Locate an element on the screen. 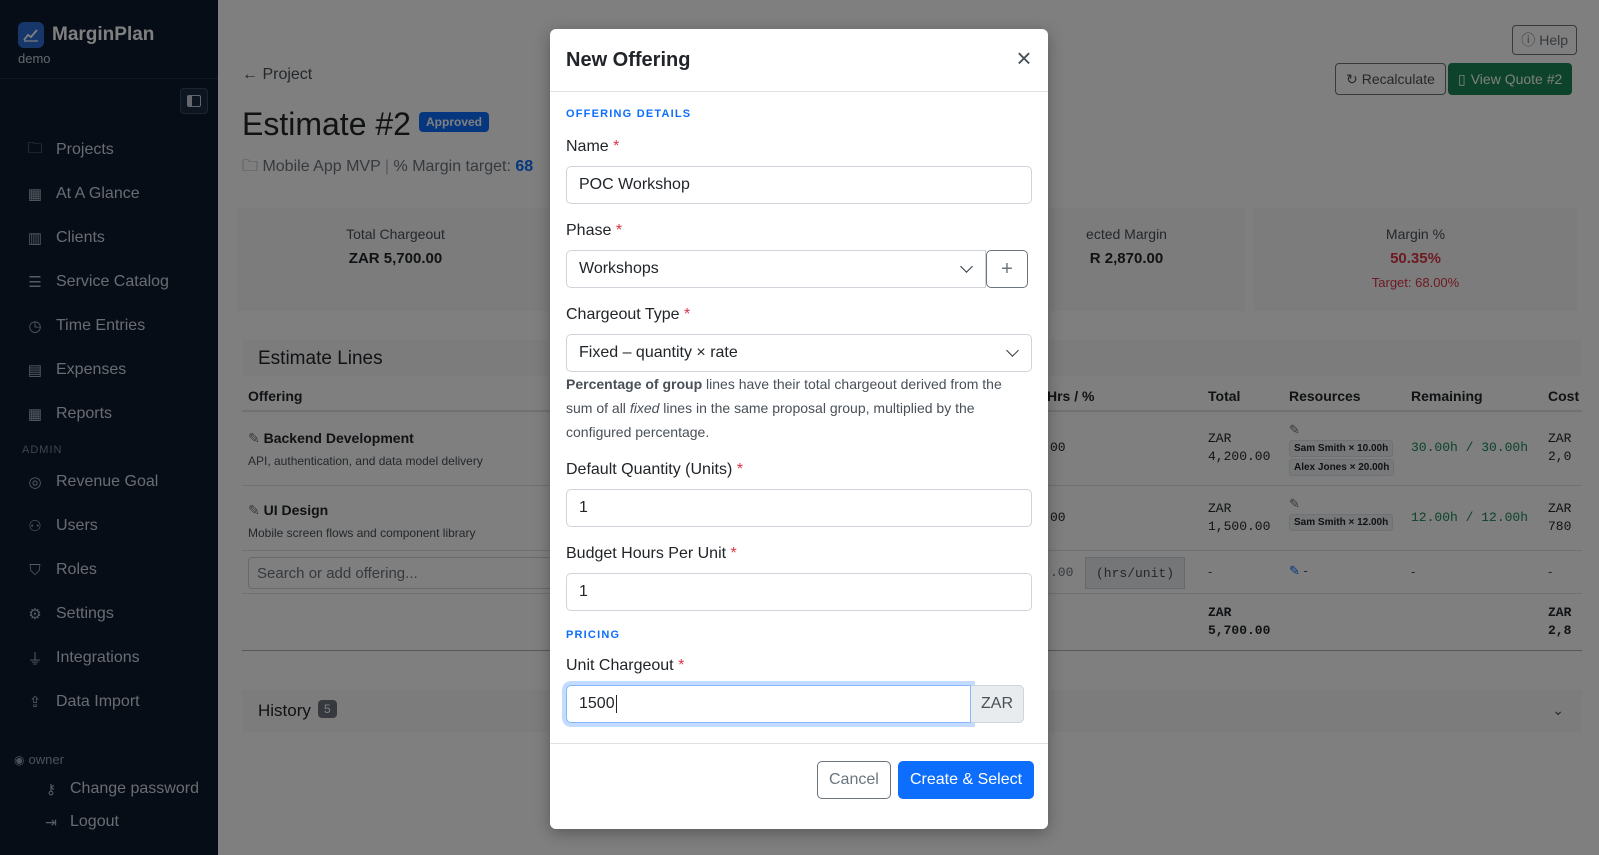  unit-chargeout-input: 1500 is located at coordinates (768, 704).